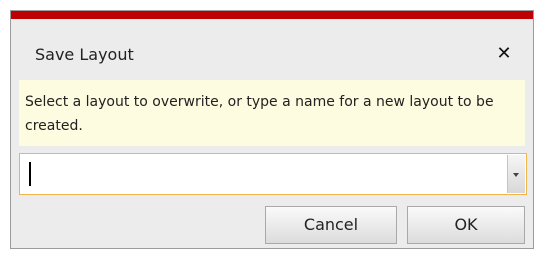  What do you see at coordinates (504, 54) in the screenshot?
I see `close-icon: ✕` at bounding box center [504, 54].